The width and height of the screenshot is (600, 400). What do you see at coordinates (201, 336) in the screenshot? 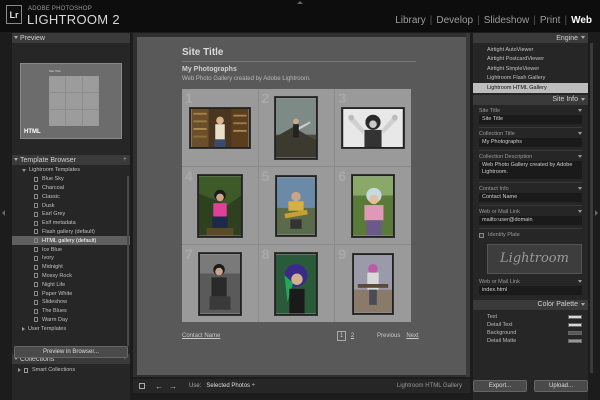
I see `contact-link: Contact Name` at bounding box center [201, 336].